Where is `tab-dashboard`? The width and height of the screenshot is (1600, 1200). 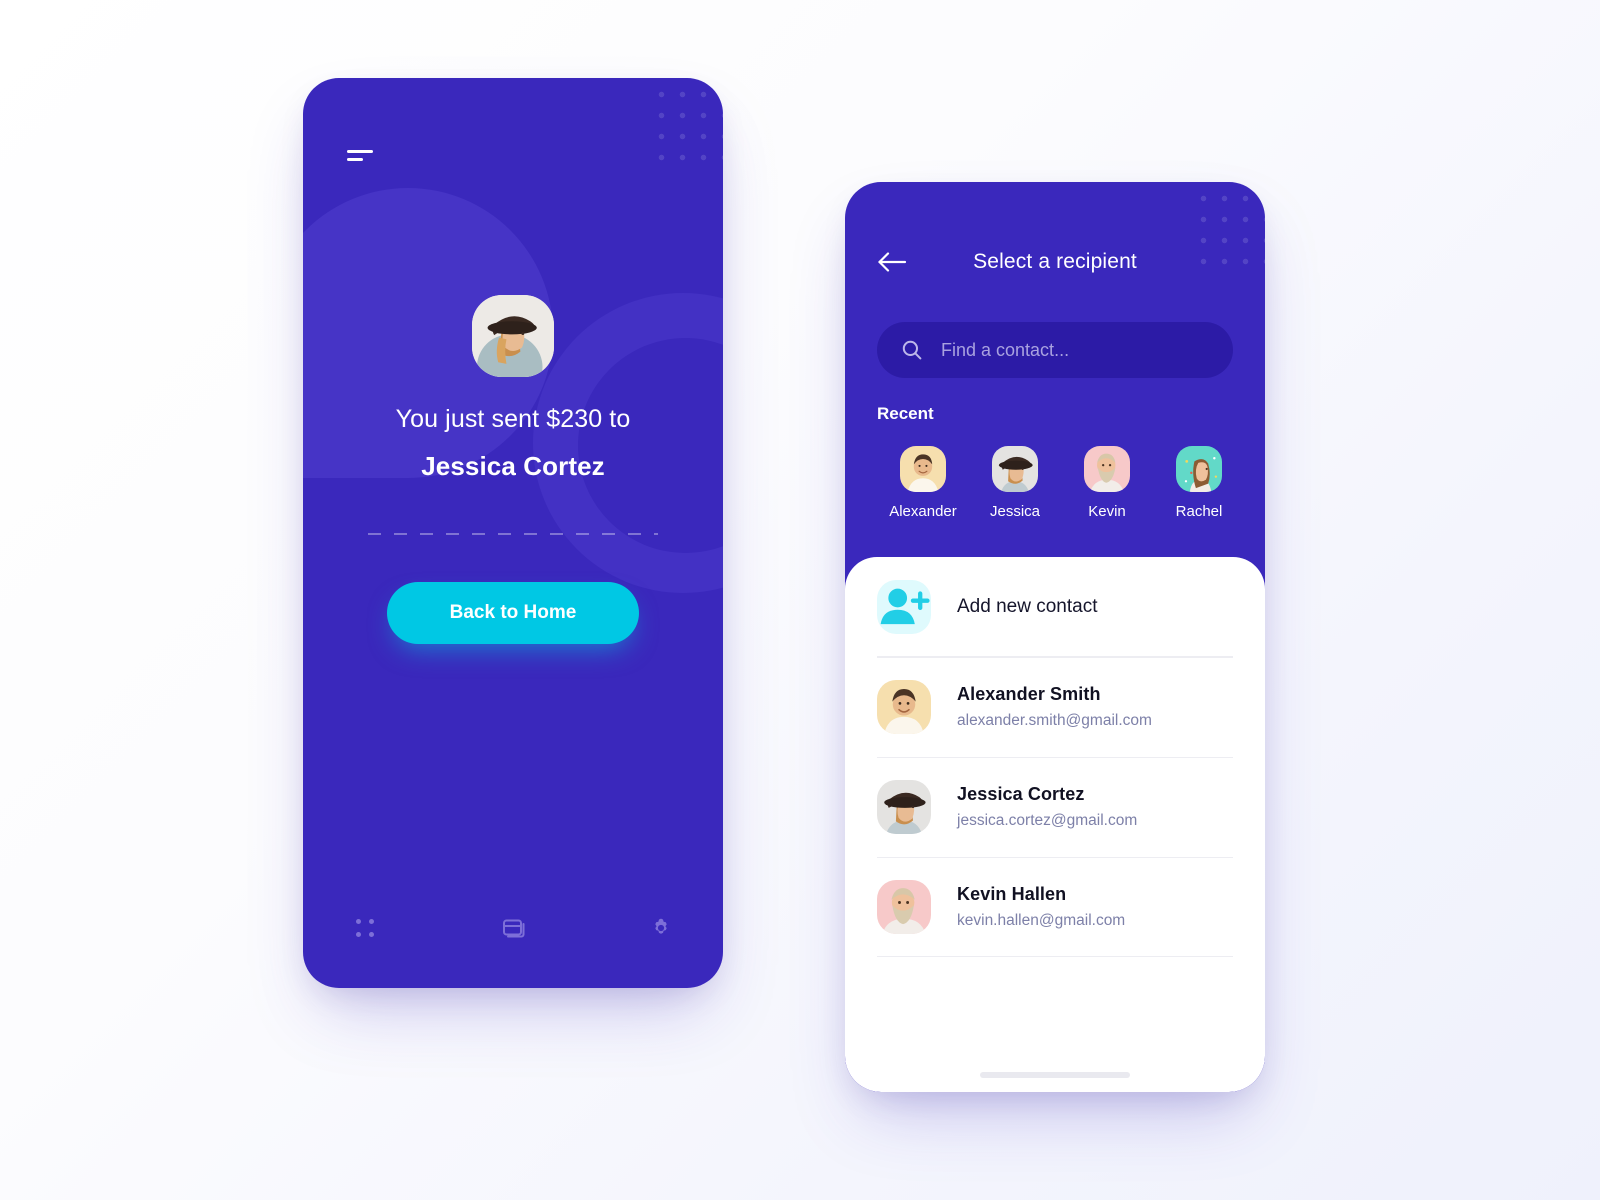 tab-dashboard is located at coordinates (365, 928).